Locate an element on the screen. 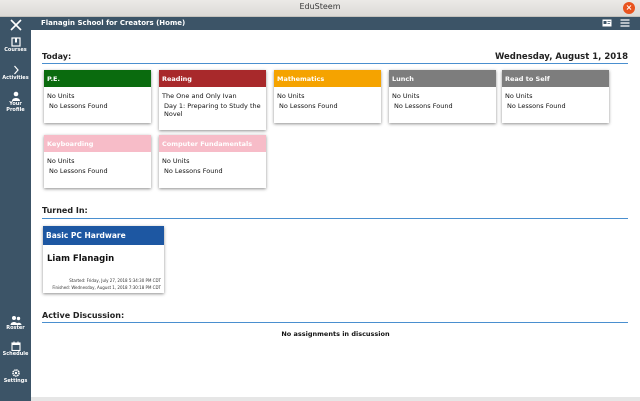 Image resolution: width=640 pixels, height=401 pixels. sidebar-item-profile: Your Profile is located at coordinates (15, 102).